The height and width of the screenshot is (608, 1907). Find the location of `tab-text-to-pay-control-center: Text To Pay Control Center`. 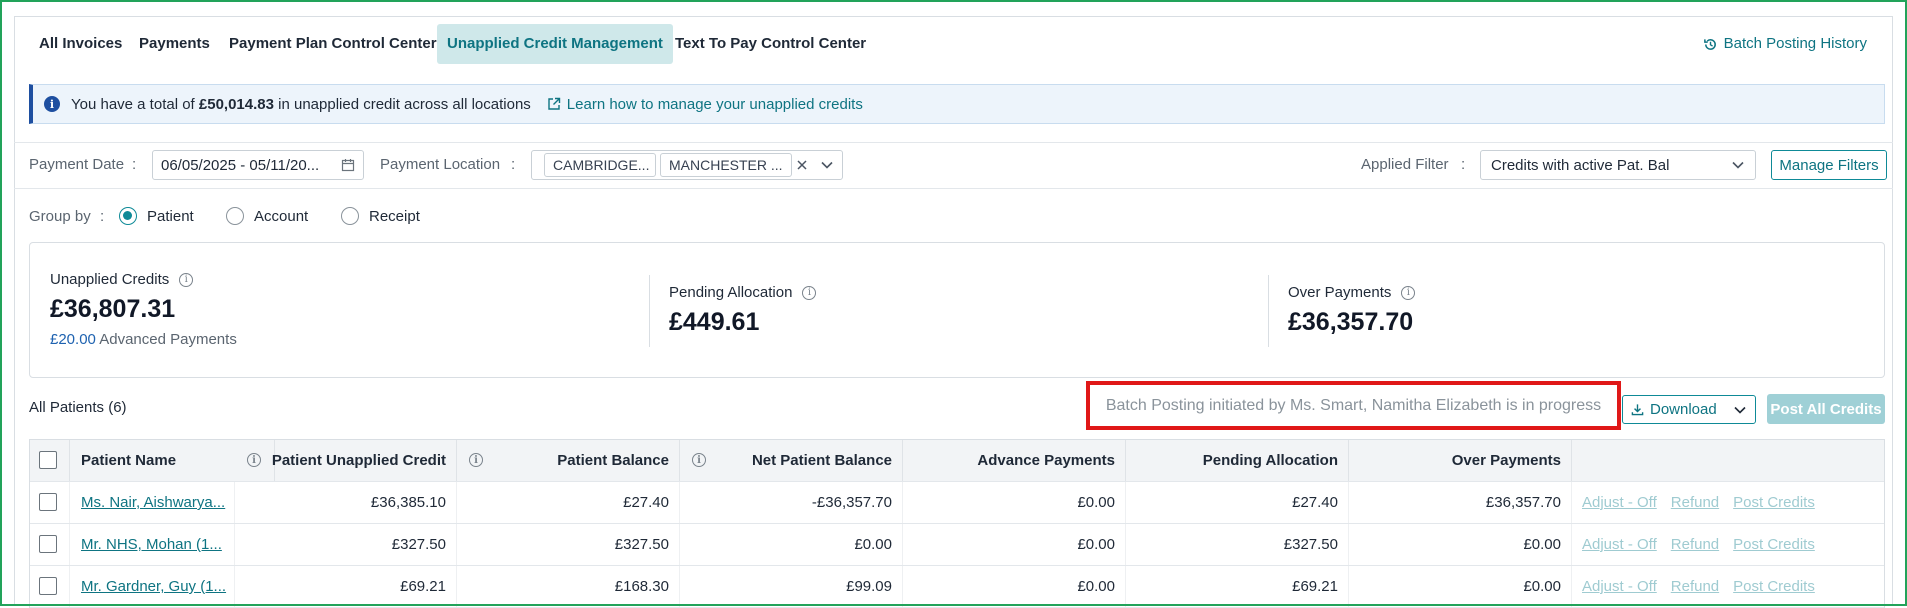

tab-text-to-pay-control-center: Text To Pay Control Center is located at coordinates (770, 44).